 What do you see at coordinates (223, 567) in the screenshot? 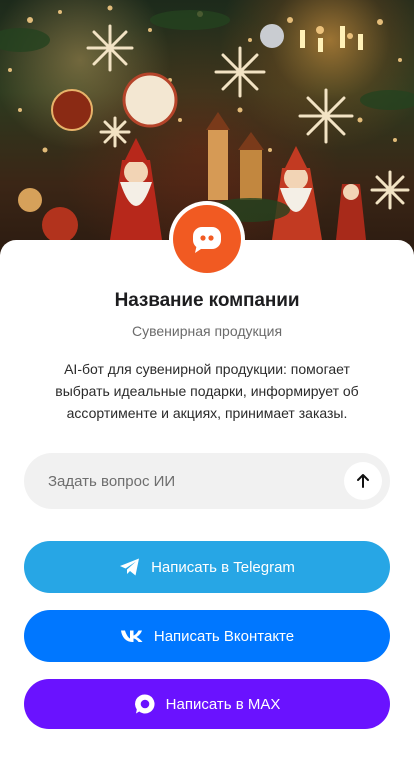
I see `telegram-button-label: Написать в Telegram` at bounding box center [223, 567].